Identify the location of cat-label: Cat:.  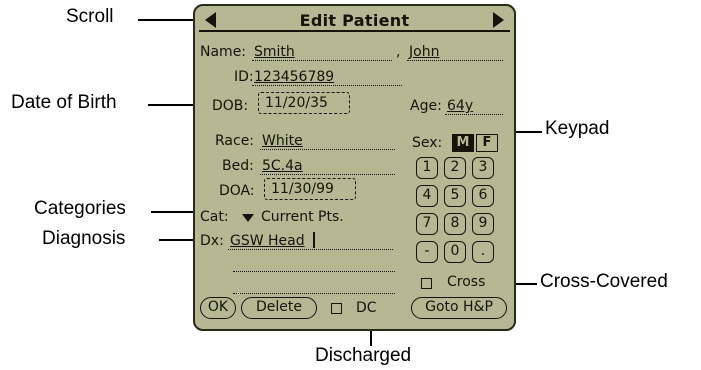
(214, 217).